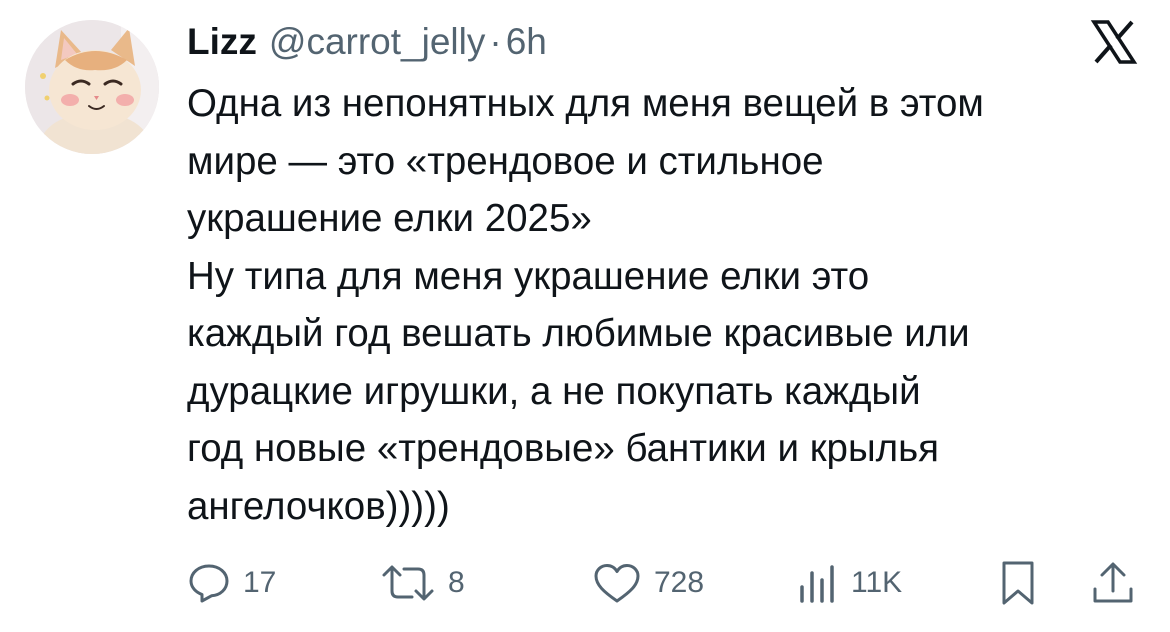 This screenshot has height=632, width=1170. I want to click on like-count: 728, so click(679, 582).